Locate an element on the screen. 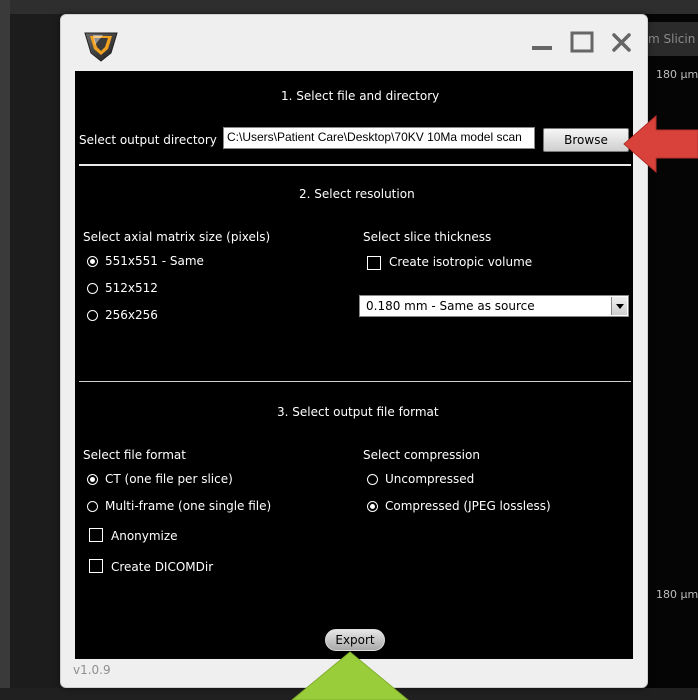 Image resolution: width=698 pixels, height=700 pixels. export-button: Export is located at coordinates (355, 640).